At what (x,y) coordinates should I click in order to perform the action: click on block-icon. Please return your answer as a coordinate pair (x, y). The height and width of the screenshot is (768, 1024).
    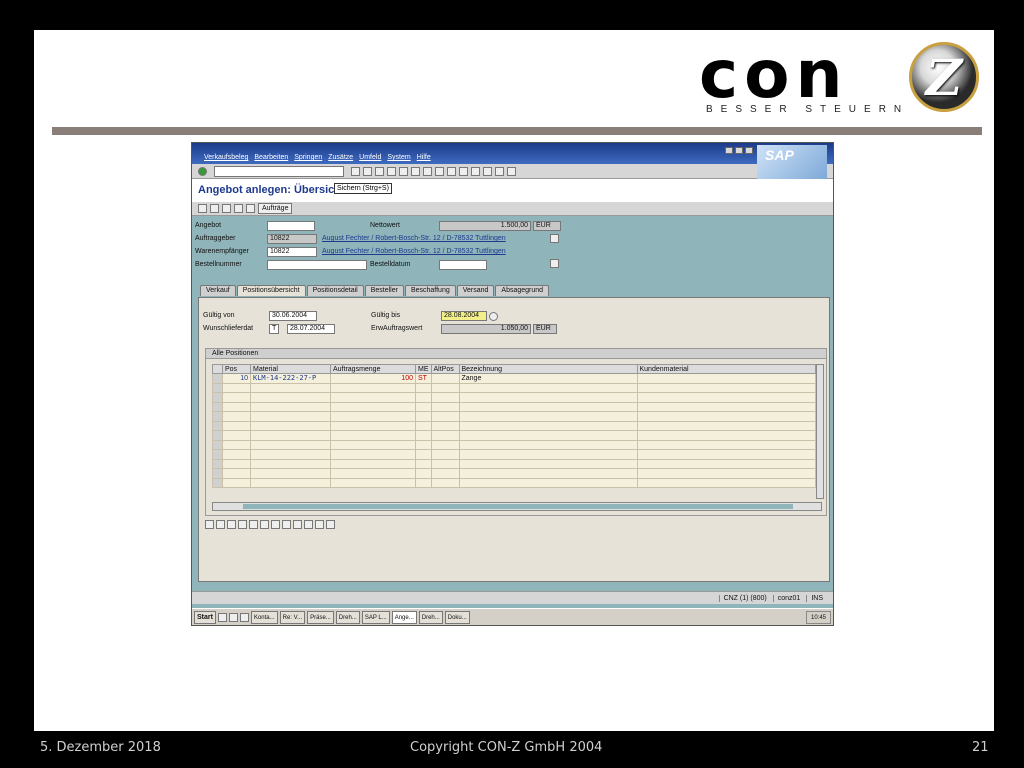
    Looking at the image, I should click on (264, 524).